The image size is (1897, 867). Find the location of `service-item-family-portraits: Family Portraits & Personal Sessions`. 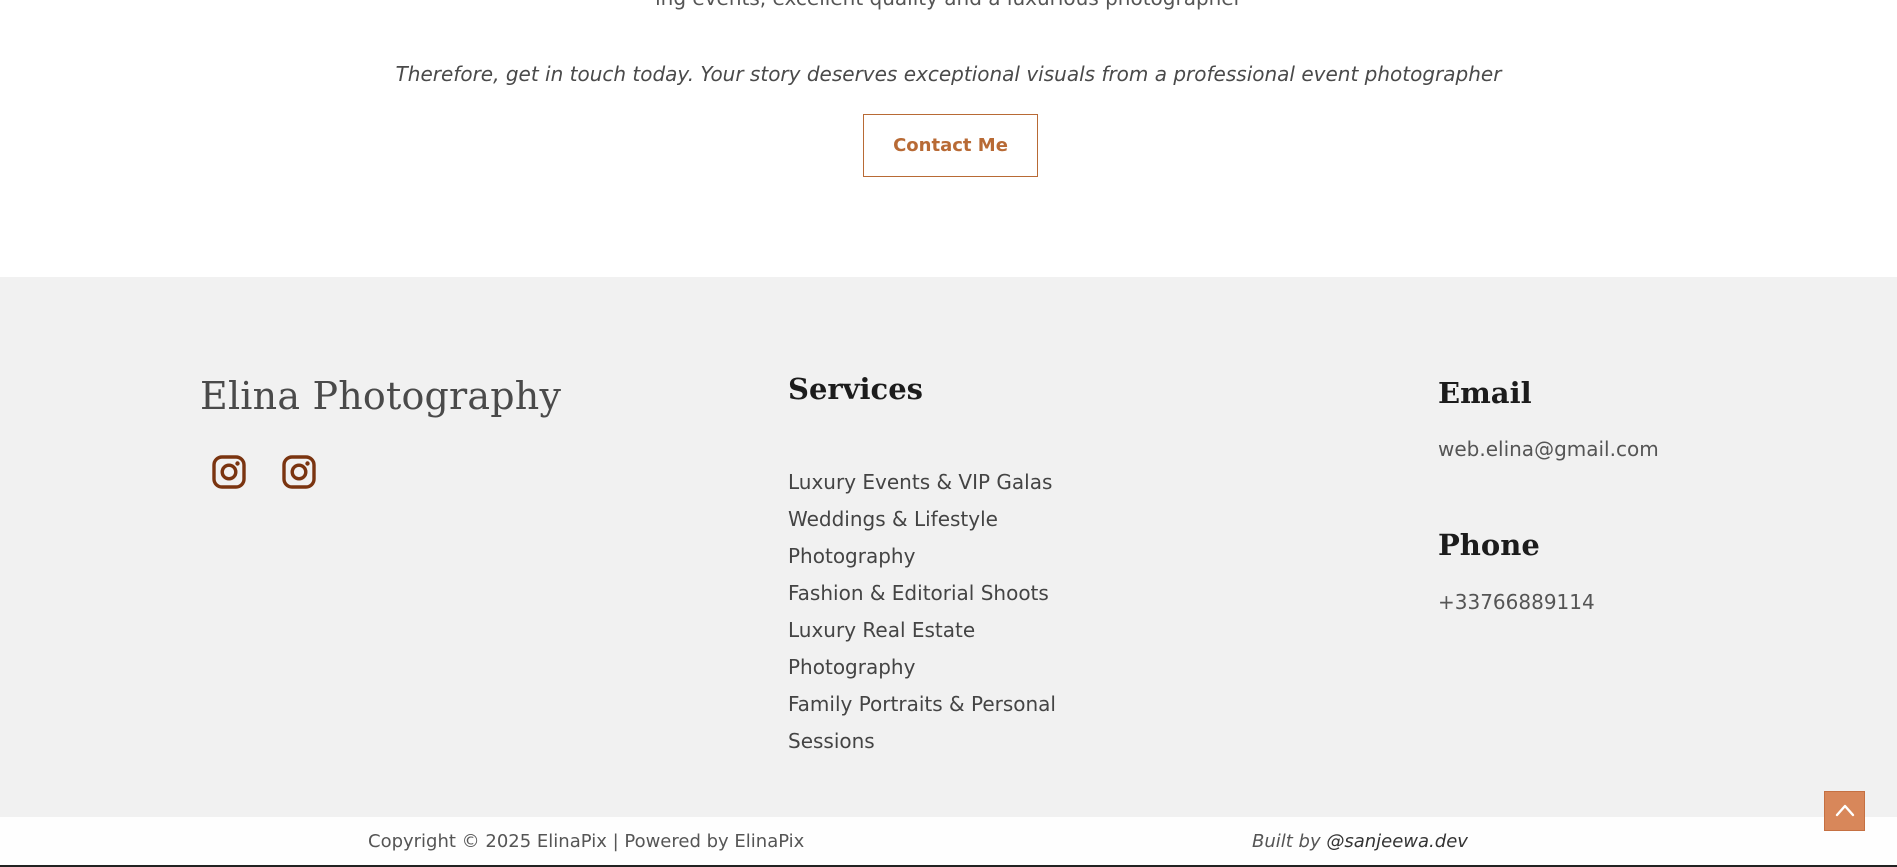

service-item-family-portraits: Family Portraits & Personal Sessions is located at coordinates (928, 723).